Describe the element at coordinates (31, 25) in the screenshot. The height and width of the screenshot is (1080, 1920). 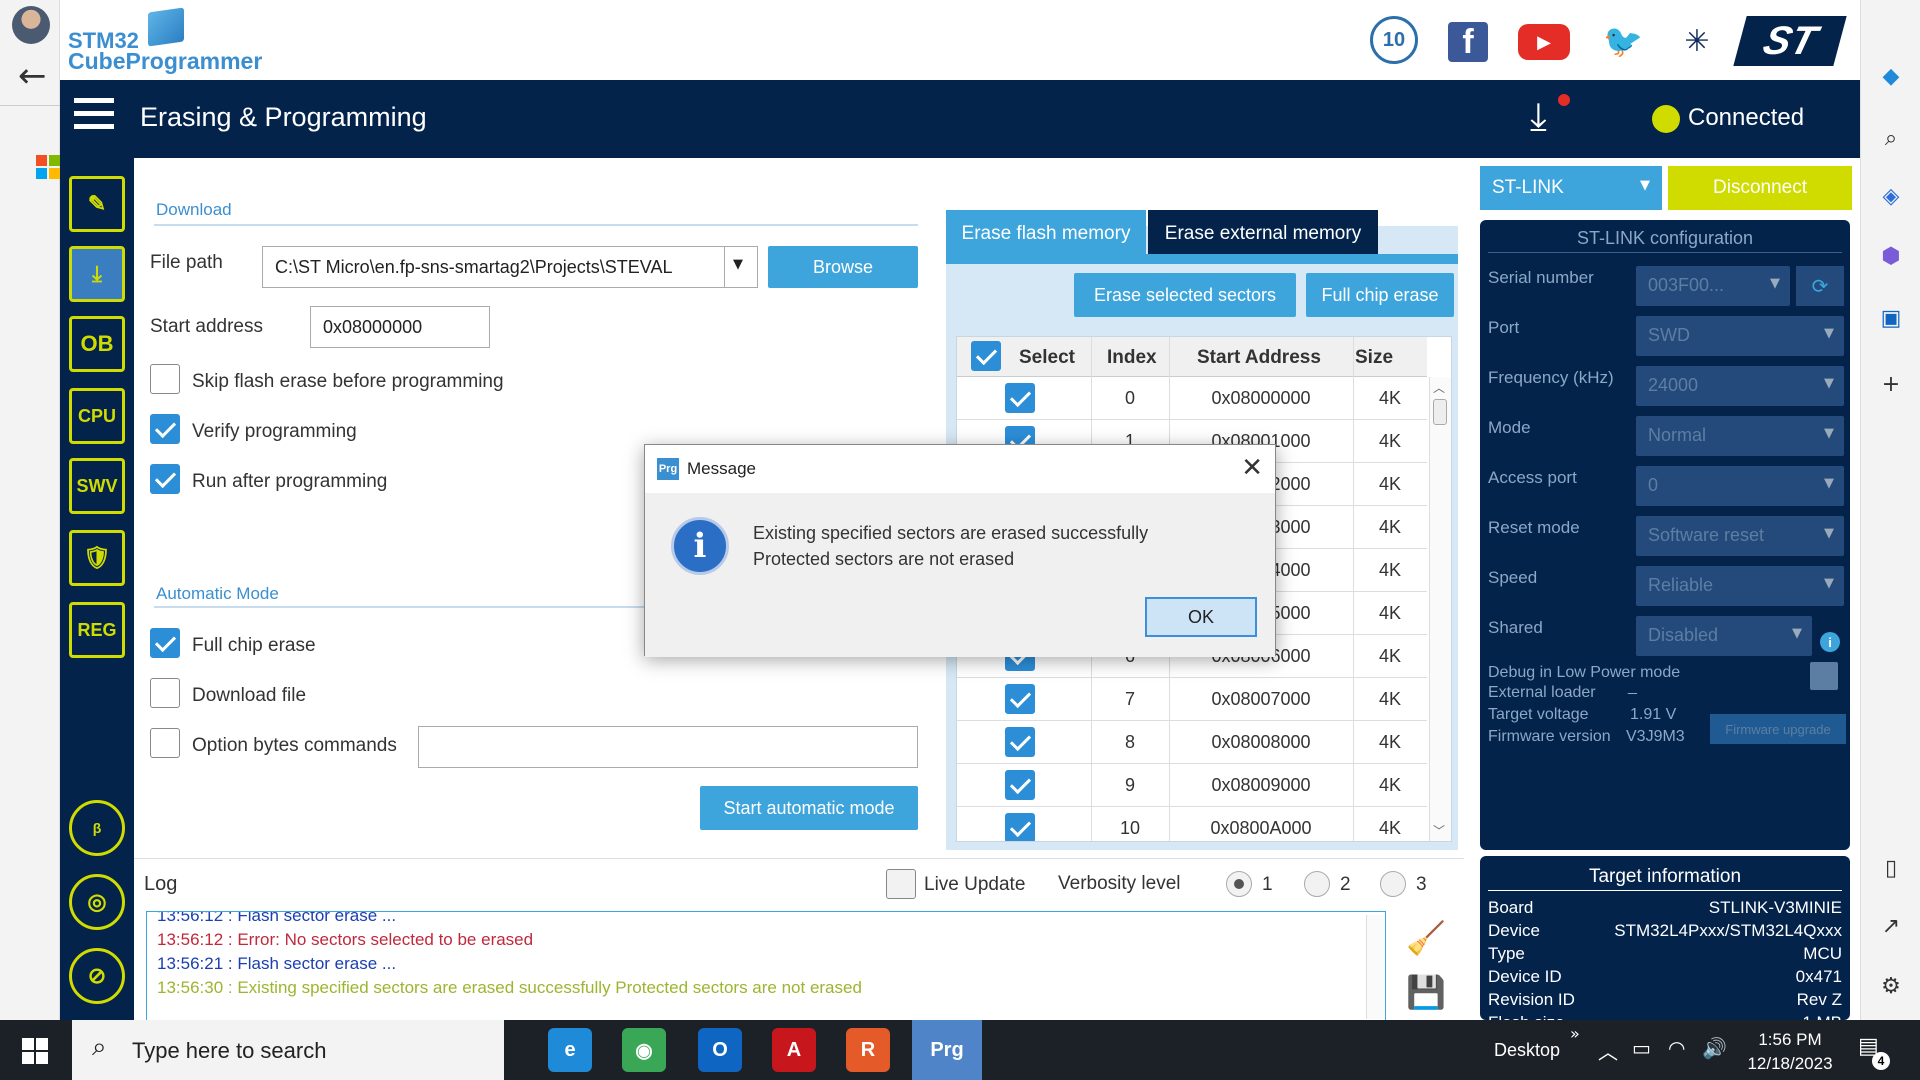
I see `profile-avatar` at that location.